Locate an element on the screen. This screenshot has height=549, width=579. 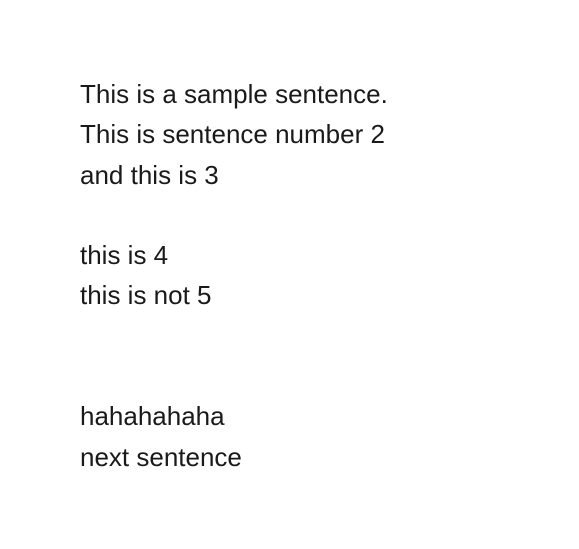
text-line-1: This is a sample sentence. is located at coordinates (234, 94).